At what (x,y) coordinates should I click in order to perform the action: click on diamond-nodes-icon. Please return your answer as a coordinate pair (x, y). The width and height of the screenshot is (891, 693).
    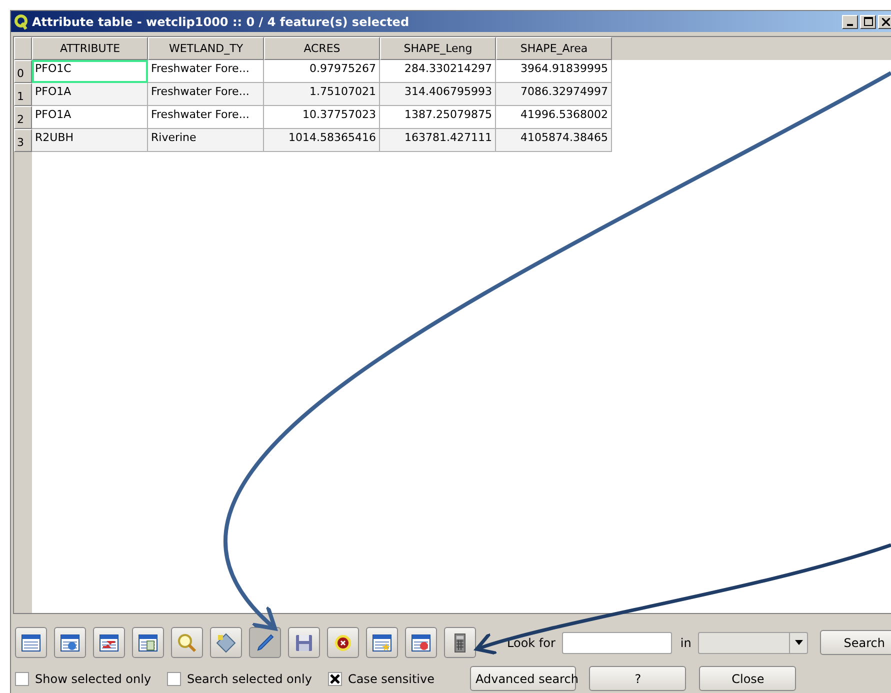
    Looking at the image, I should click on (226, 642).